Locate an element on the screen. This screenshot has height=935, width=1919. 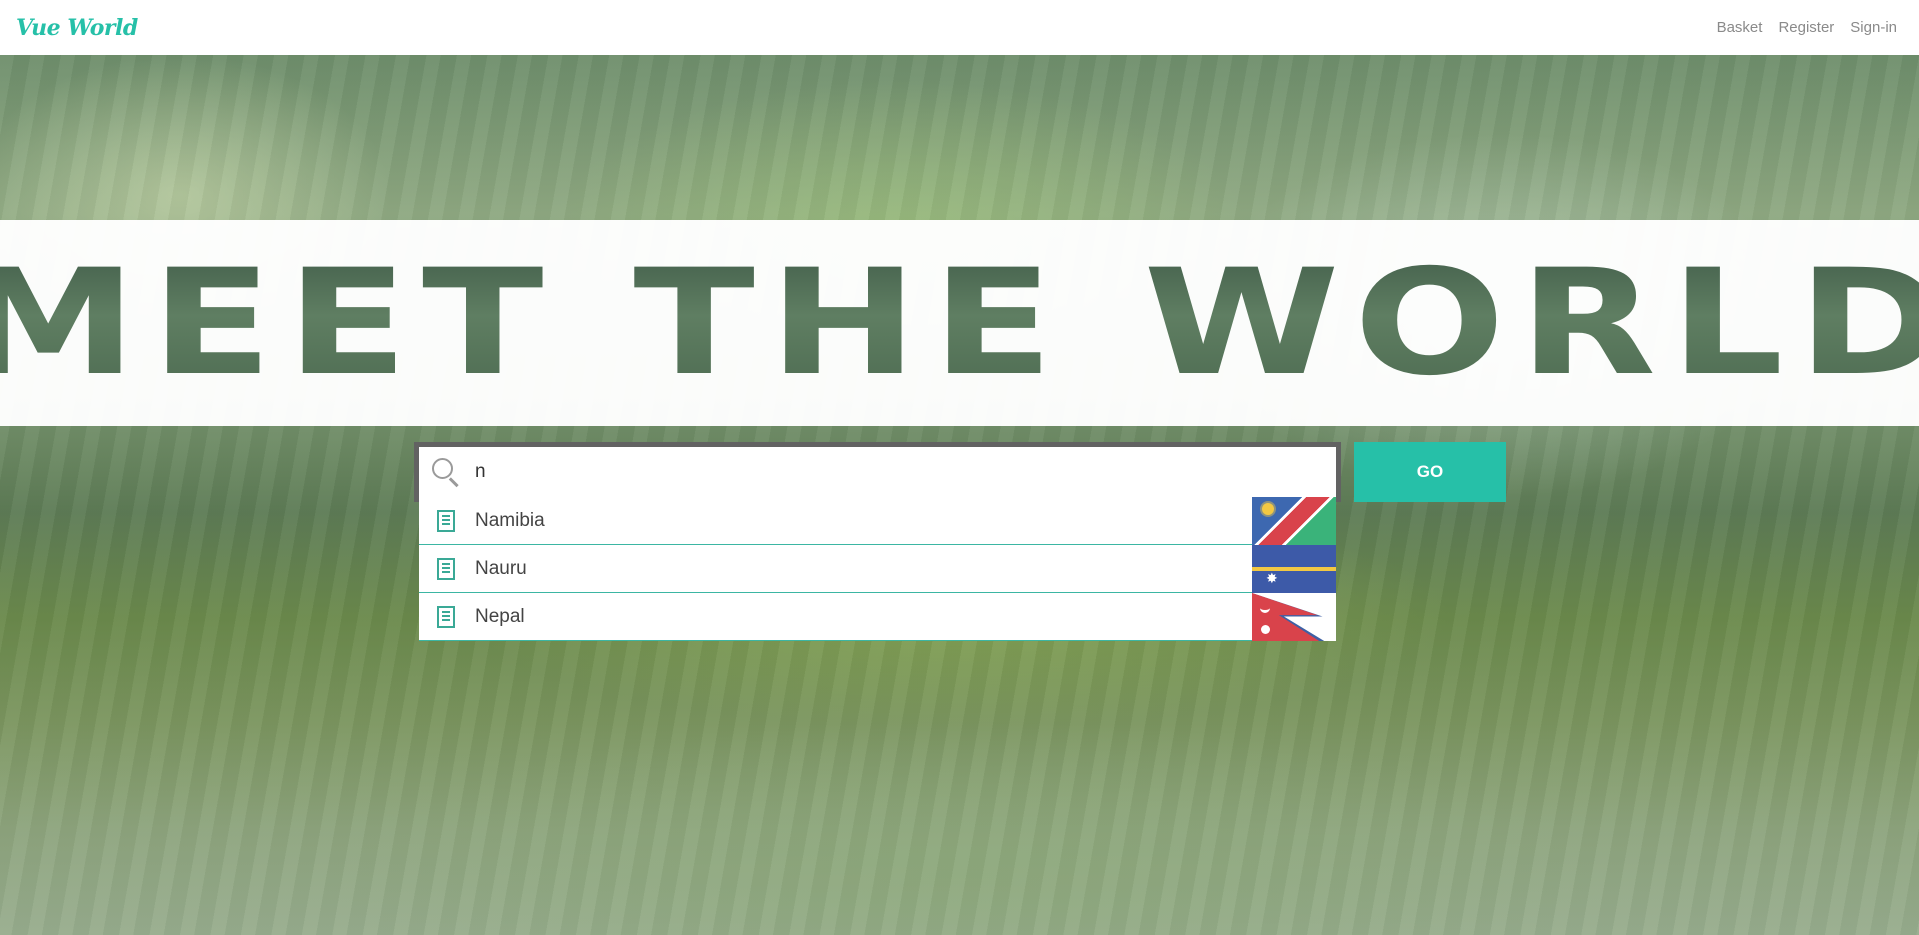
nepal-flag-icon is located at coordinates (1294, 617).